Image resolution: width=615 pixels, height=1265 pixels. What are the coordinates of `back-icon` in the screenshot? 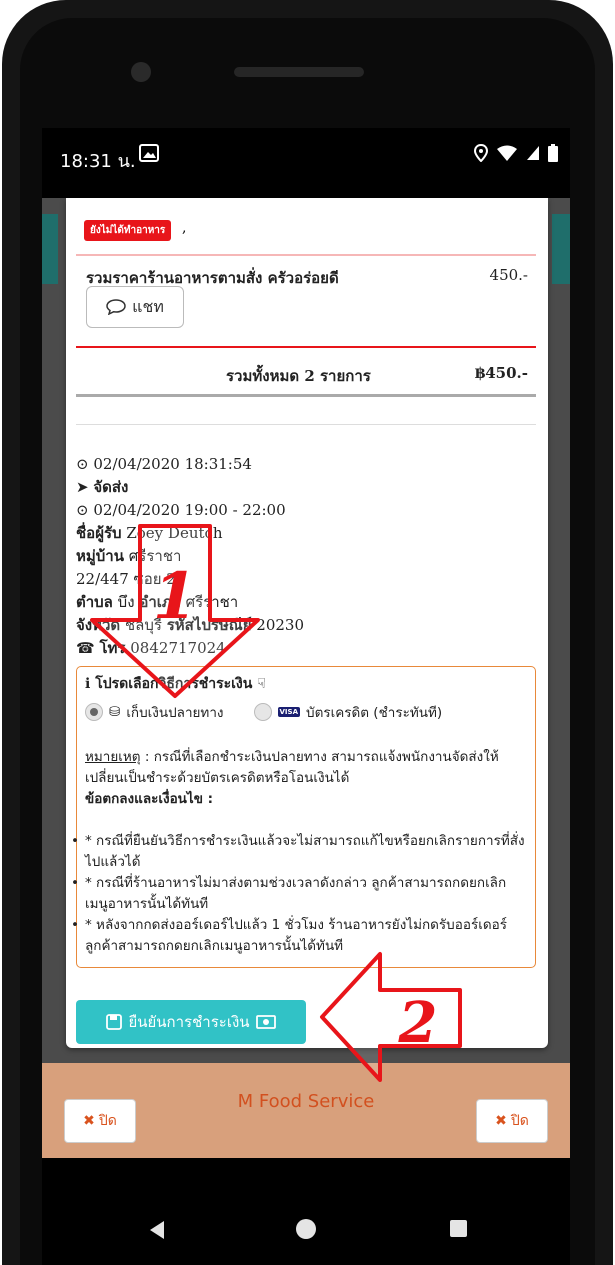 It's located at (157, 1230).